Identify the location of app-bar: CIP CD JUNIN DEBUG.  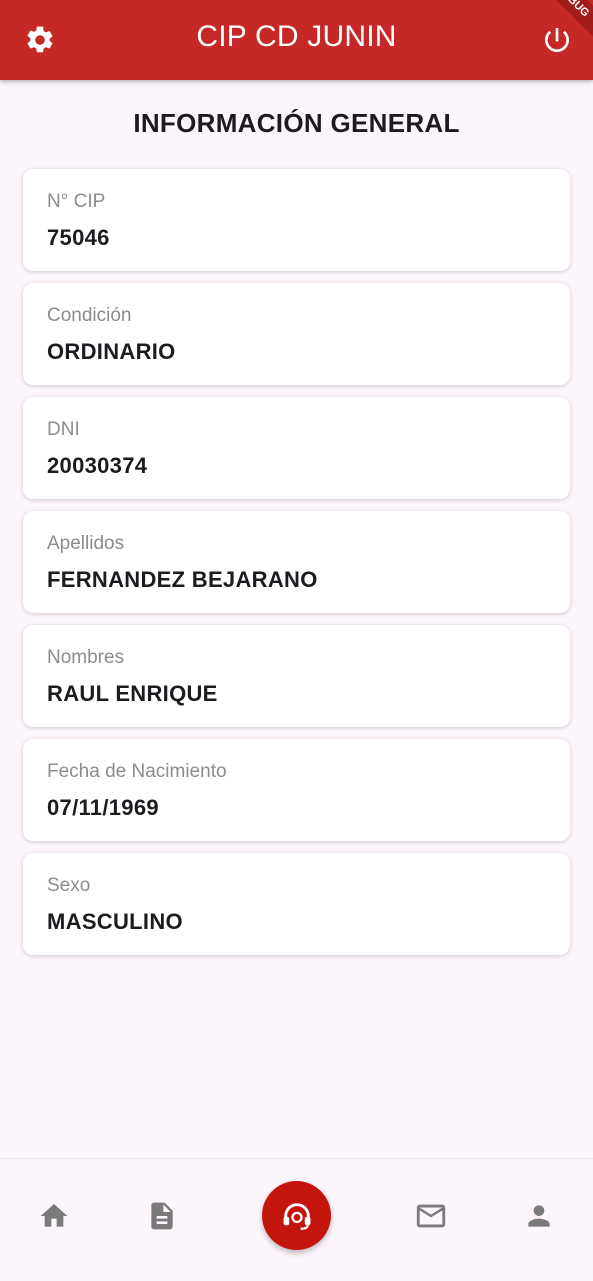
(296, 40).